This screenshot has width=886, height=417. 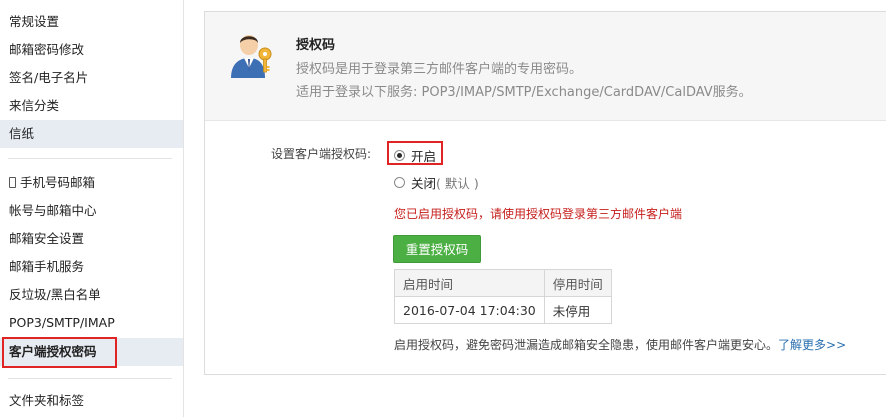 I want to click on sidebar-item-stationery: 信纸, so click(x=91, y=134).